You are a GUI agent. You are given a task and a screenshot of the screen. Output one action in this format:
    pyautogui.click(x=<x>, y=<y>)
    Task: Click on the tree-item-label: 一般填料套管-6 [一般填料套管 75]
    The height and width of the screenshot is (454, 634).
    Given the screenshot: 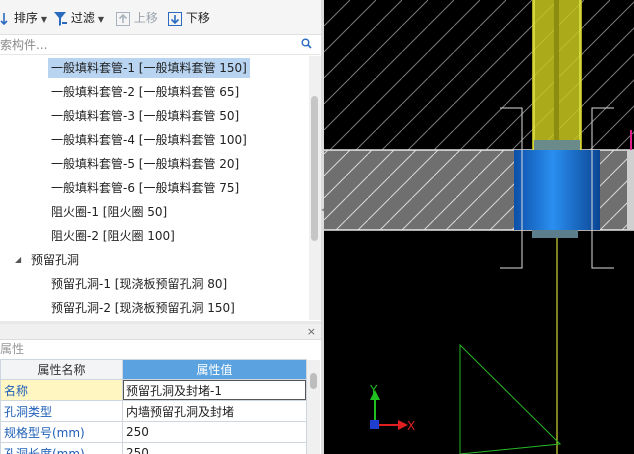 What is the action you would take?
    pyautogui.click(x=145, y=188)
    